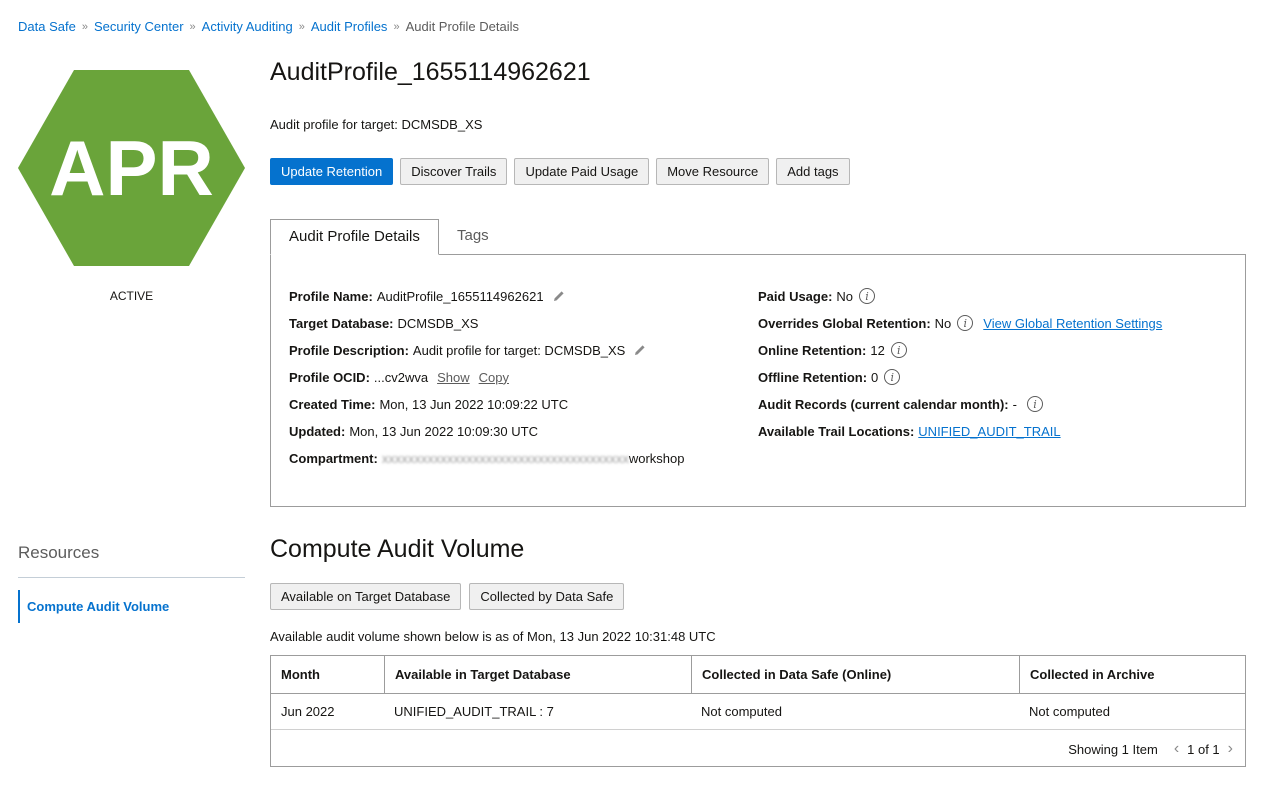 Image resolution: width=1264 pixels, height=792 pixels. What do you see at coordinates (795, 296) in the screenshot?
I see `paid-usage-label: Paid Usage:` at bounding box center [795, 296].